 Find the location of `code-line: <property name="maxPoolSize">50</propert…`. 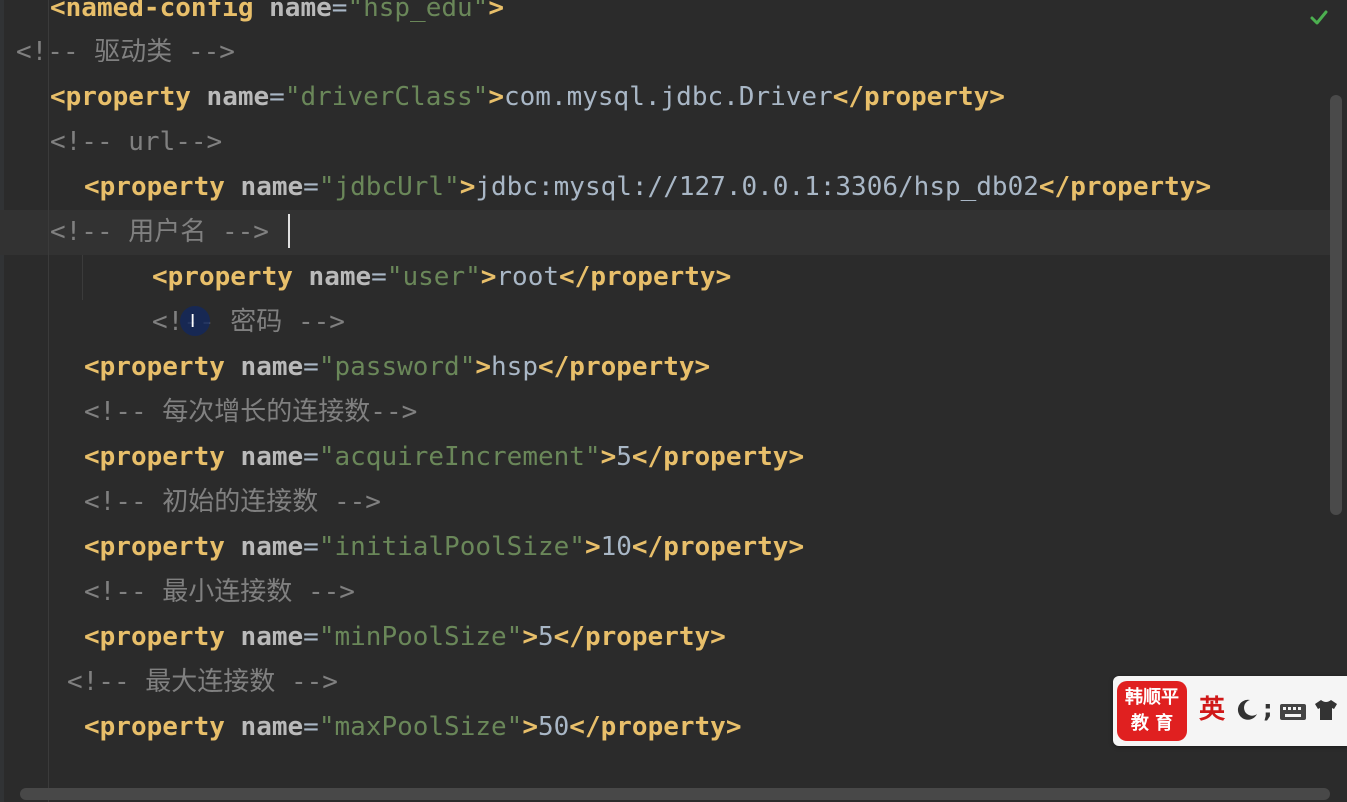

code-line: <property name="maxPoolSize">50</propert… is located at coordinates (412, 727).